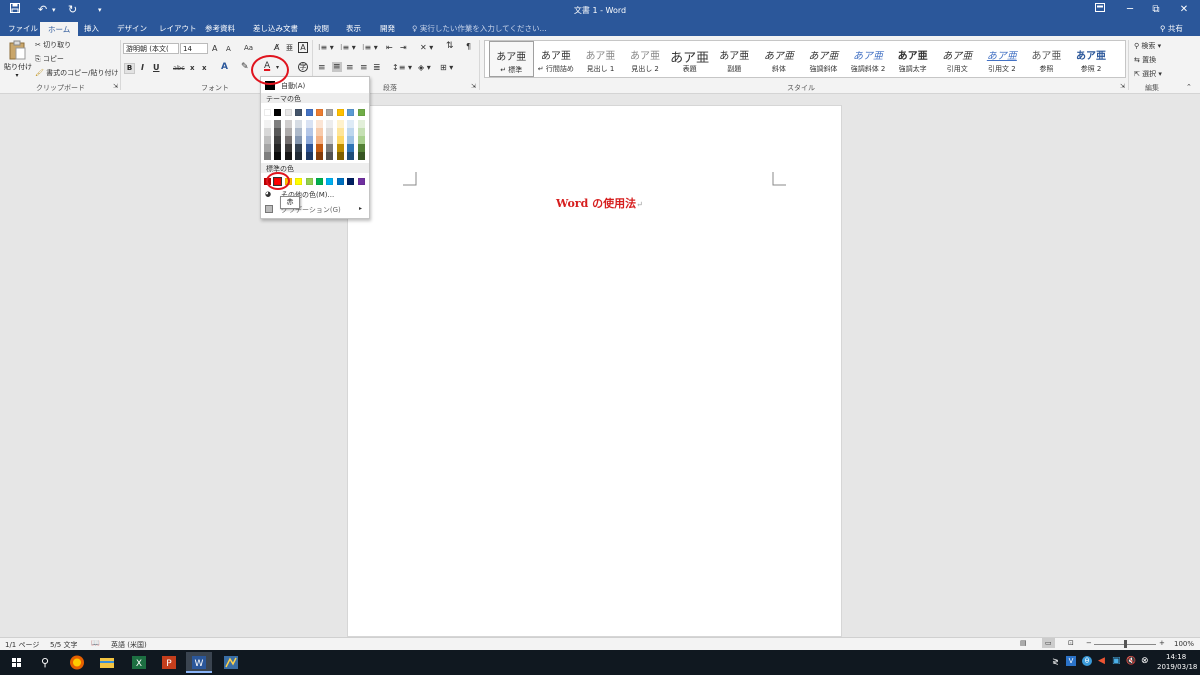  Describe the element at coordinates (779, 59) in the screenshot. I see `style-item: あア亜 斜体` at that location.